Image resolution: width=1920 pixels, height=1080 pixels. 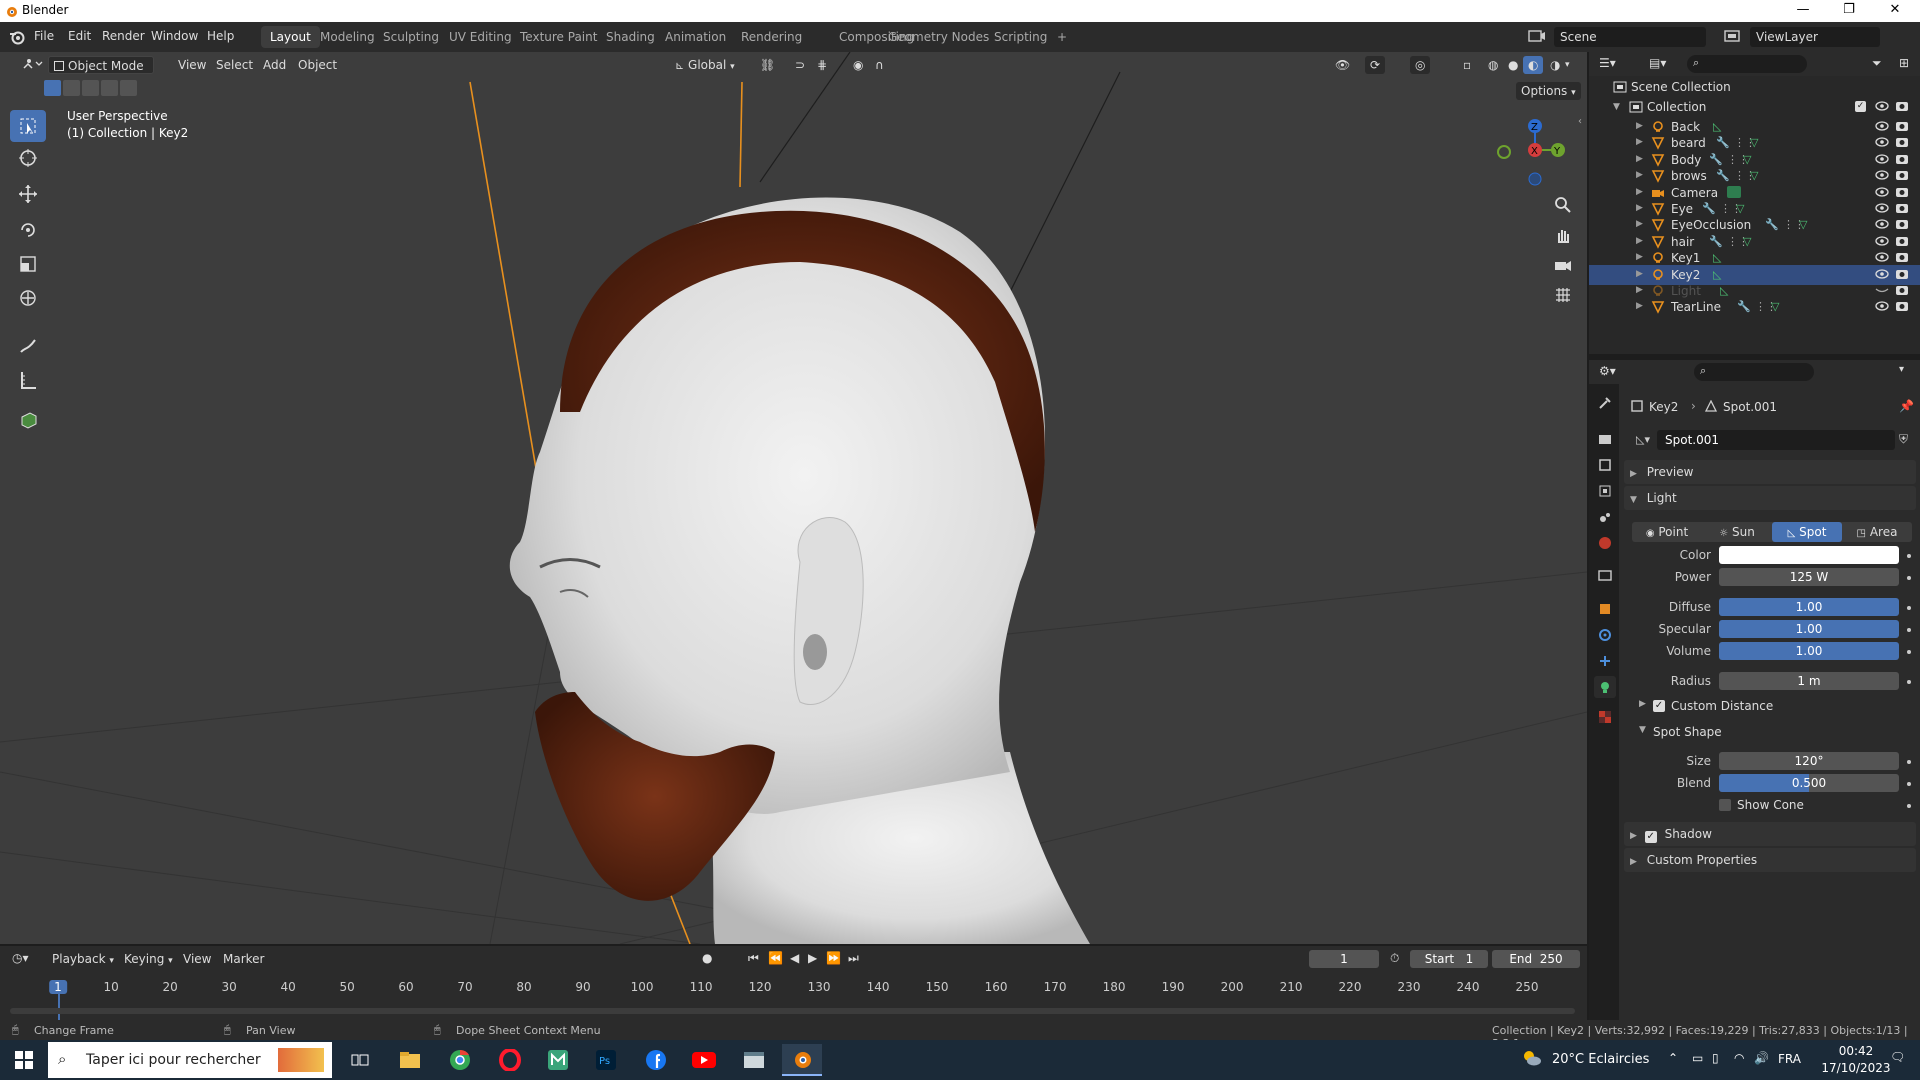 I want to click on blender-menu-icon, so click(x=17, y=37).